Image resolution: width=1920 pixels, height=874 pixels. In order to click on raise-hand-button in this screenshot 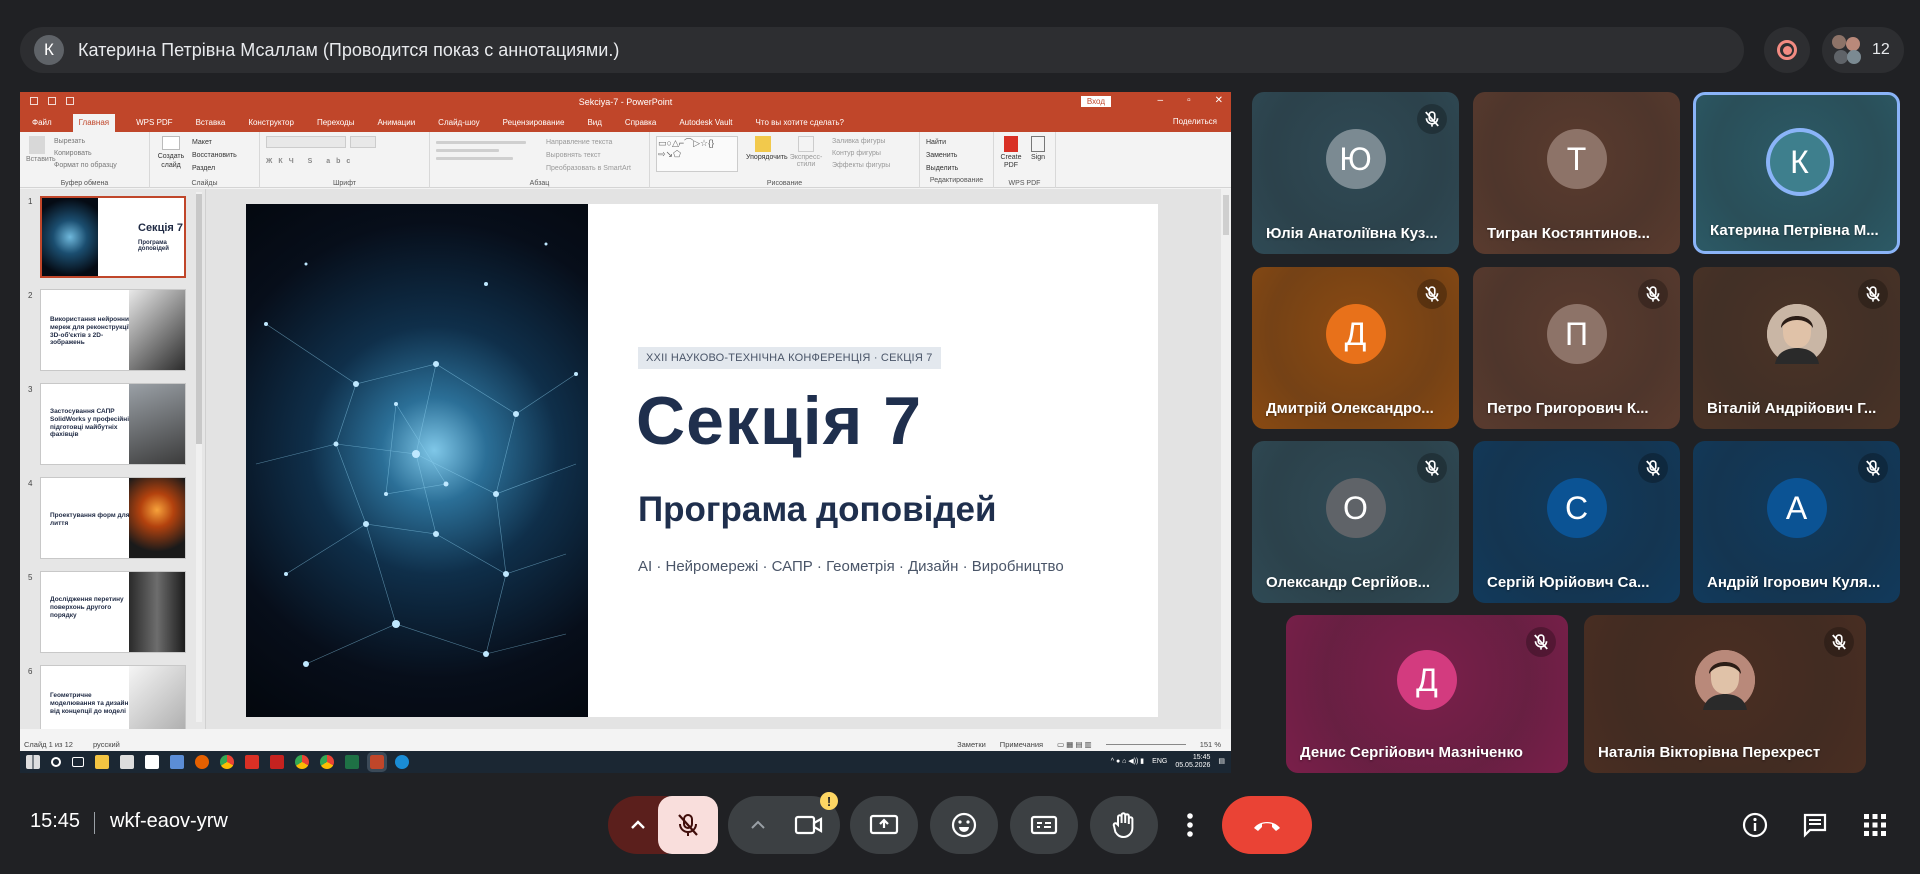, I will do `click(1124, 825)`.